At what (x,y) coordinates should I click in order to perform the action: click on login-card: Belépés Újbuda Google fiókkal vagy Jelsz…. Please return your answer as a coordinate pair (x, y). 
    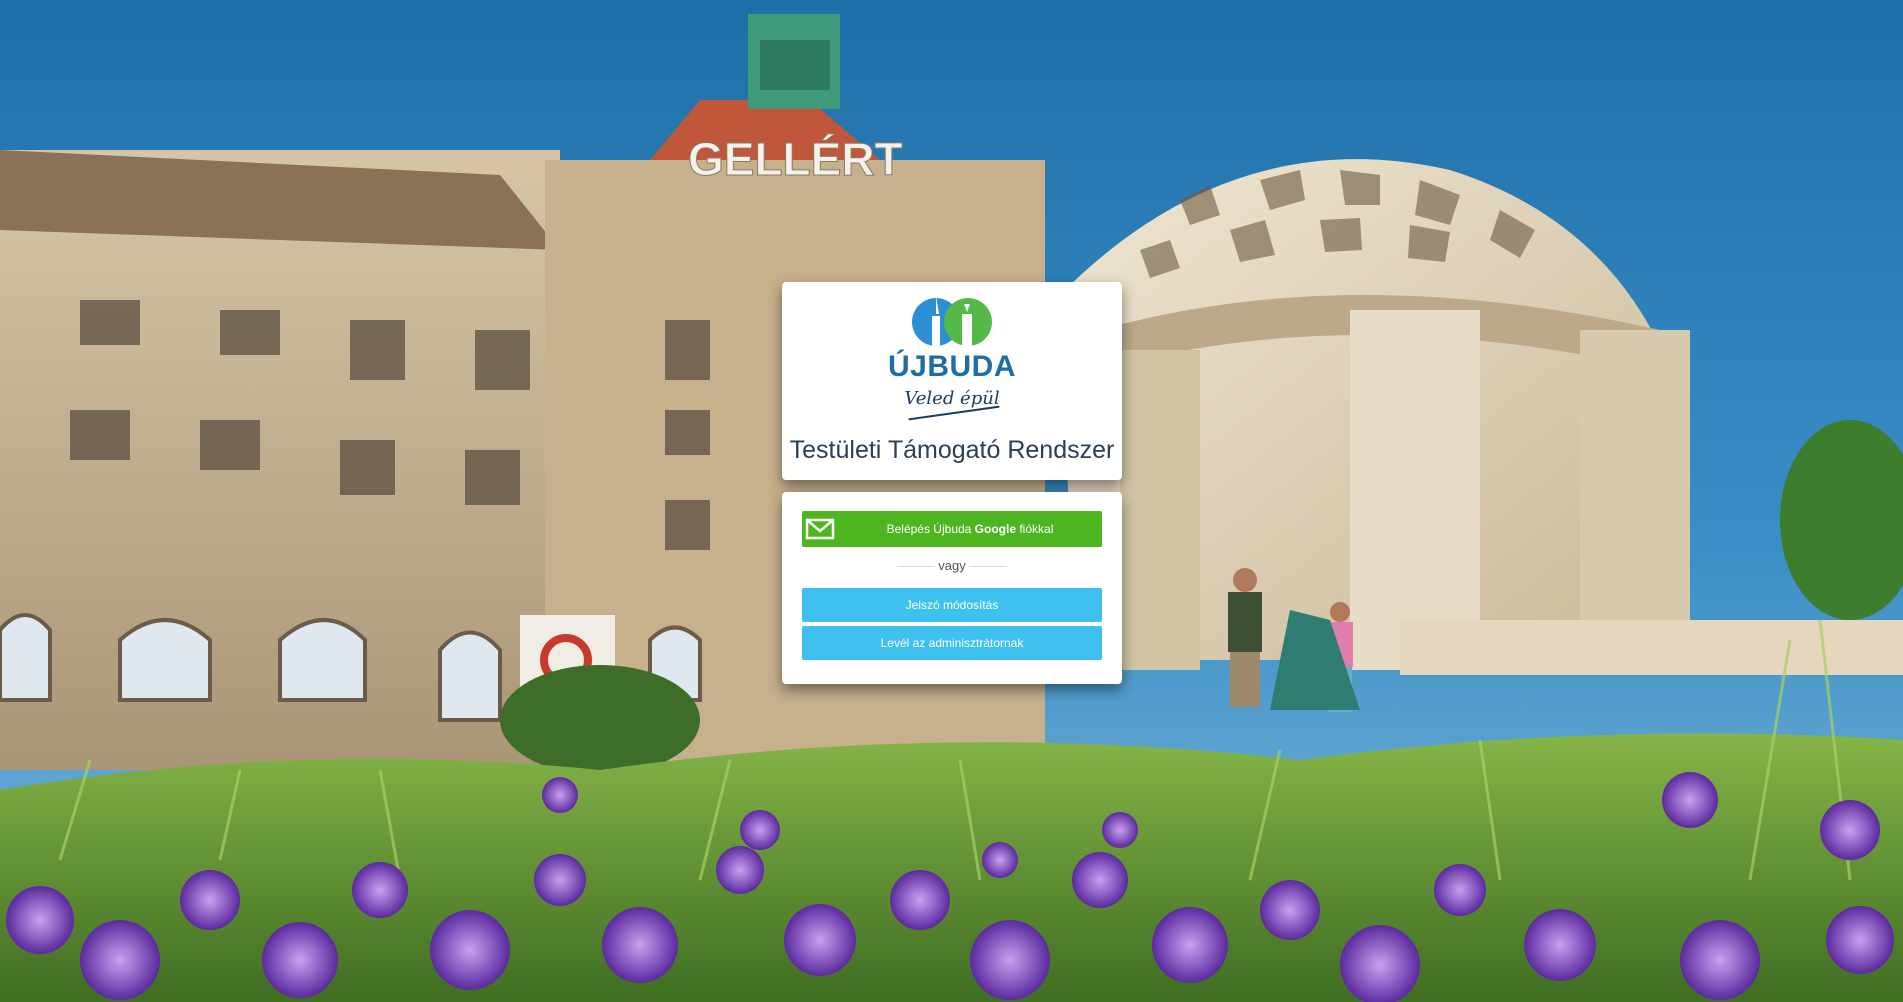
    Looking at the image, I should click on (952, 588).